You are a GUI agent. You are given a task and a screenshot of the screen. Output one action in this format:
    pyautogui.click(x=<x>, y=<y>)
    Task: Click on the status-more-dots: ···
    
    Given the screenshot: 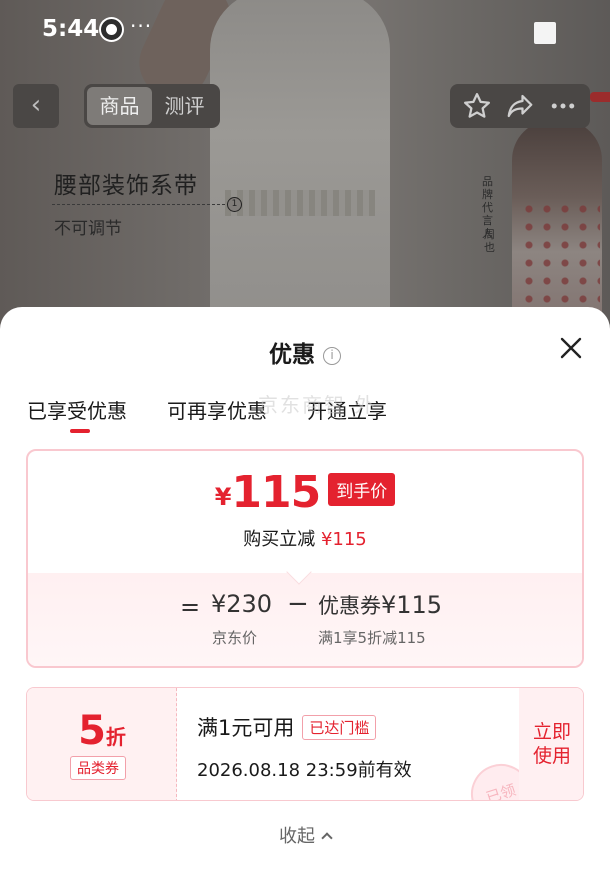 What is the action you would take?
    pyautogui.click(x=141, y=26)
    